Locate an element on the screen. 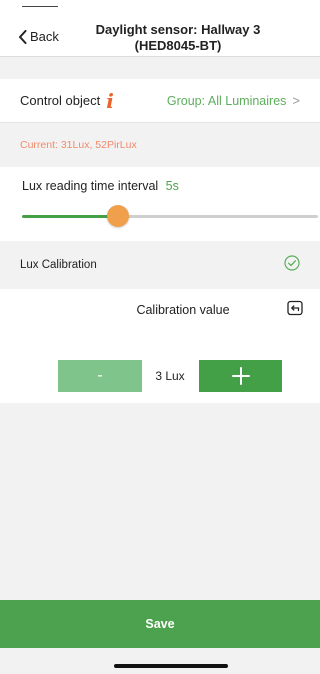 This screenshot has height=674, width=320. plus-icon is located at coordinates (240, 376).